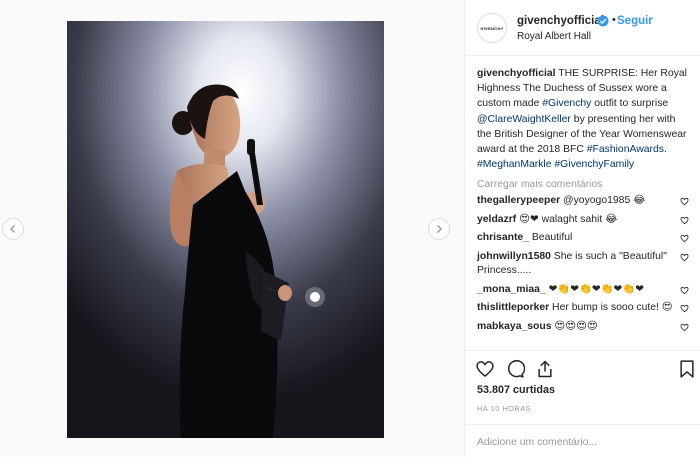  I want to click on chevron-left-icon, so click(12, 229).